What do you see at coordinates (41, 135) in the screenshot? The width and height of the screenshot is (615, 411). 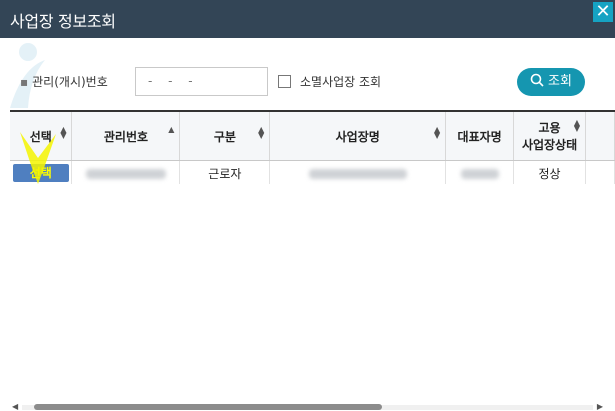 I see `col-select: 선택 ▲ ▼` at bounding box center [41, 135].